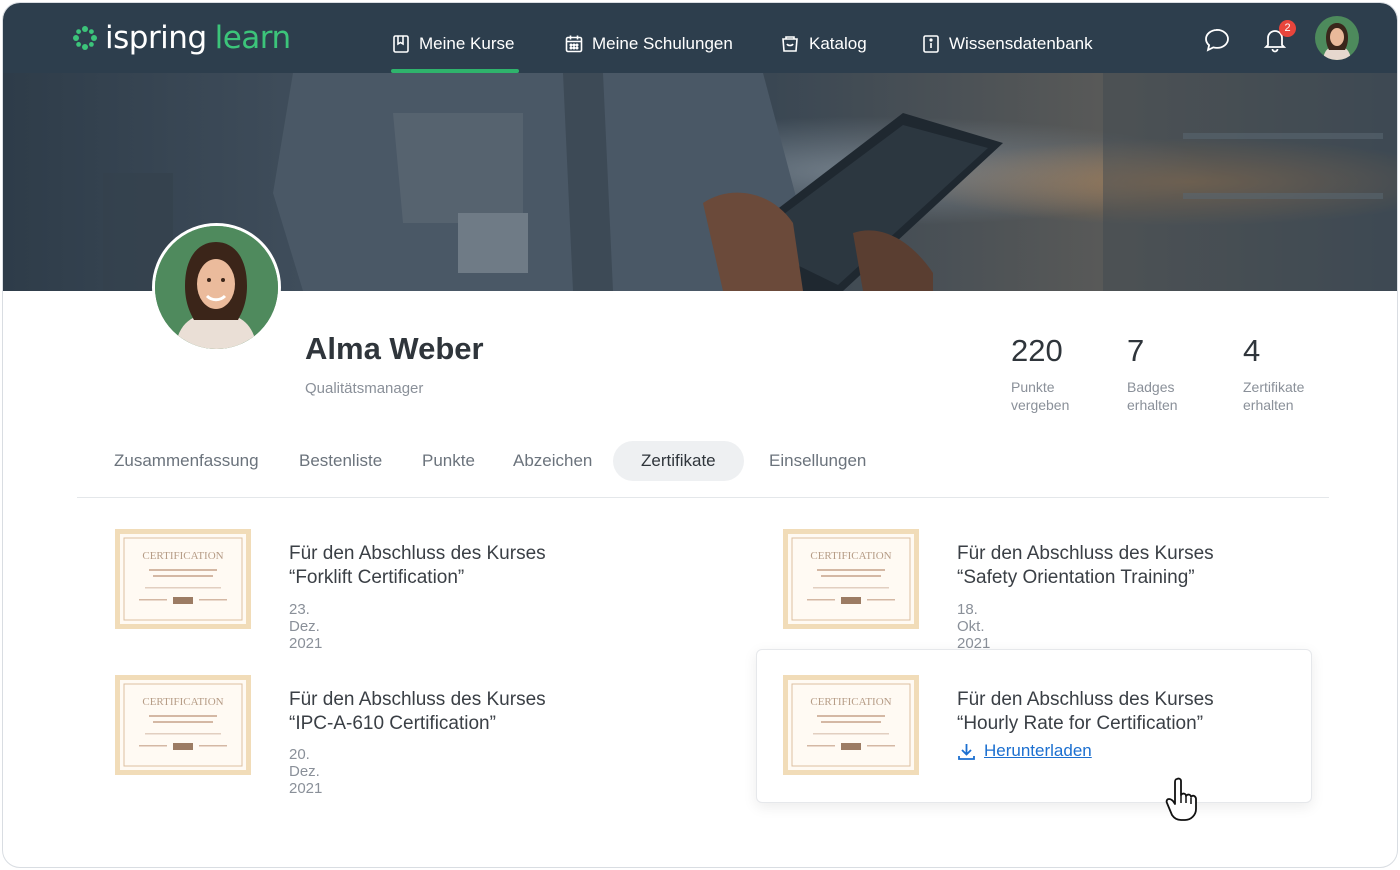  I want to click on chat-bubble-icon, so click(1217, 40).